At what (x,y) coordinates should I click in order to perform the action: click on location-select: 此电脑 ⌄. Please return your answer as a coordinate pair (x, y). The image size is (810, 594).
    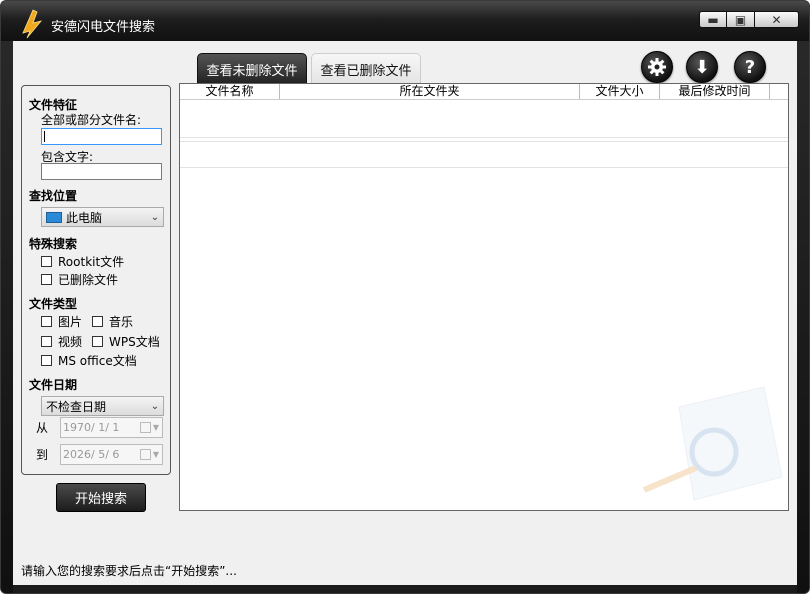
    Looking at the image, I should click on (102, 217).